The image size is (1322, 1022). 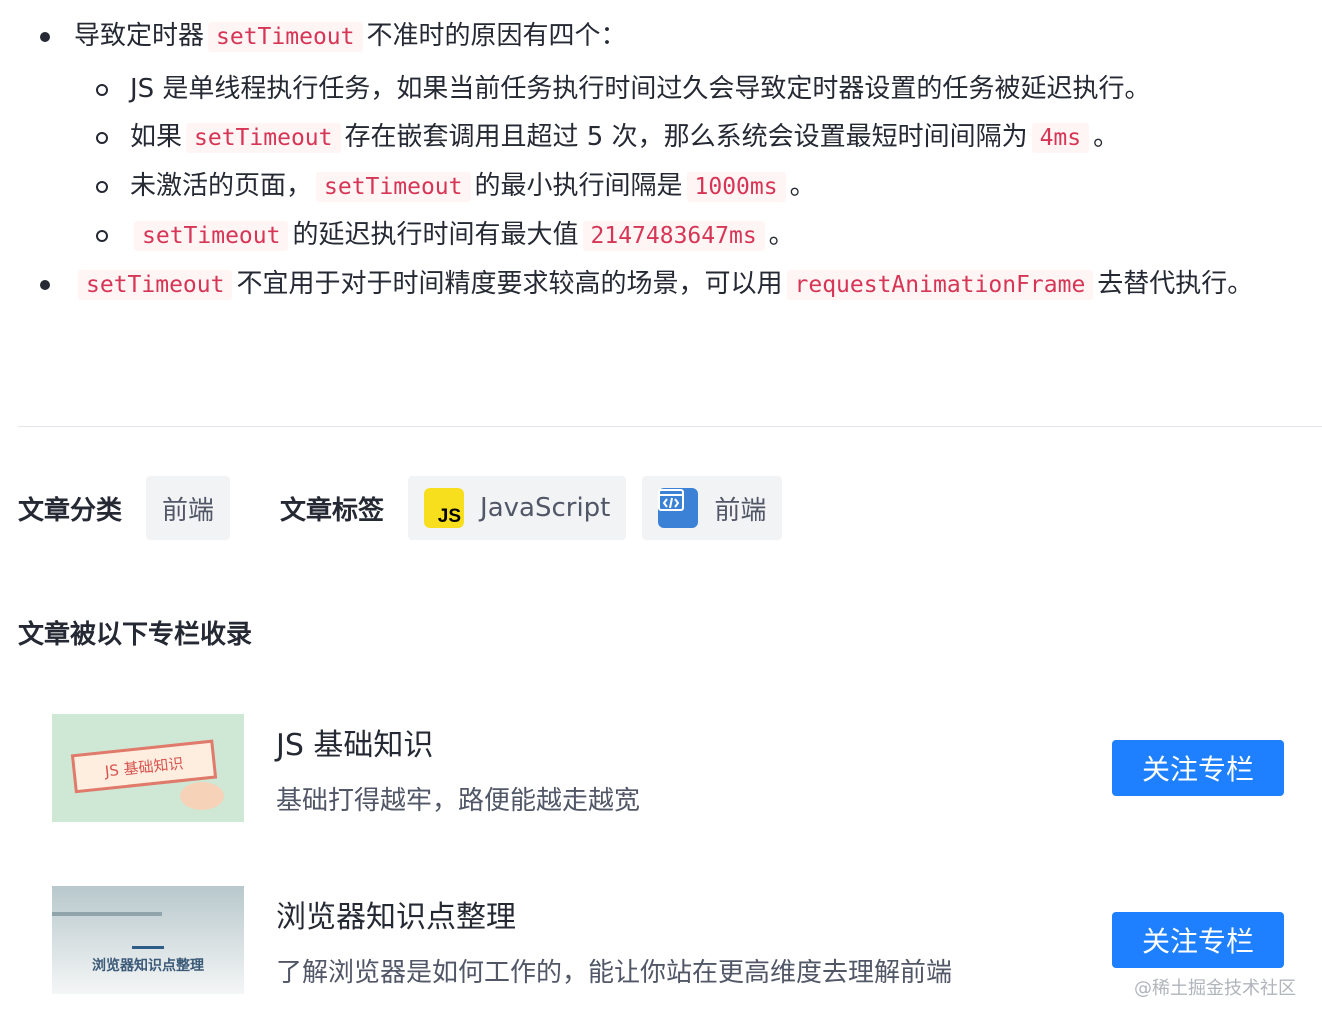 I want to click on column-thumbnail: 浏览器知识点整理, so click(x=148, y=940).